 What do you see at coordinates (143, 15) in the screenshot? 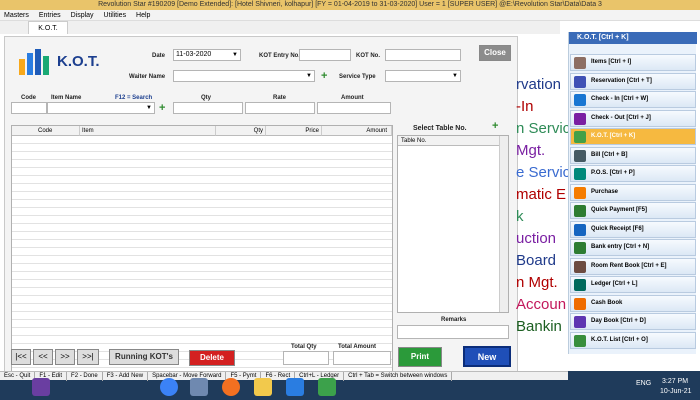
I see `menu-help: Help` at bounding box center [143, 15].